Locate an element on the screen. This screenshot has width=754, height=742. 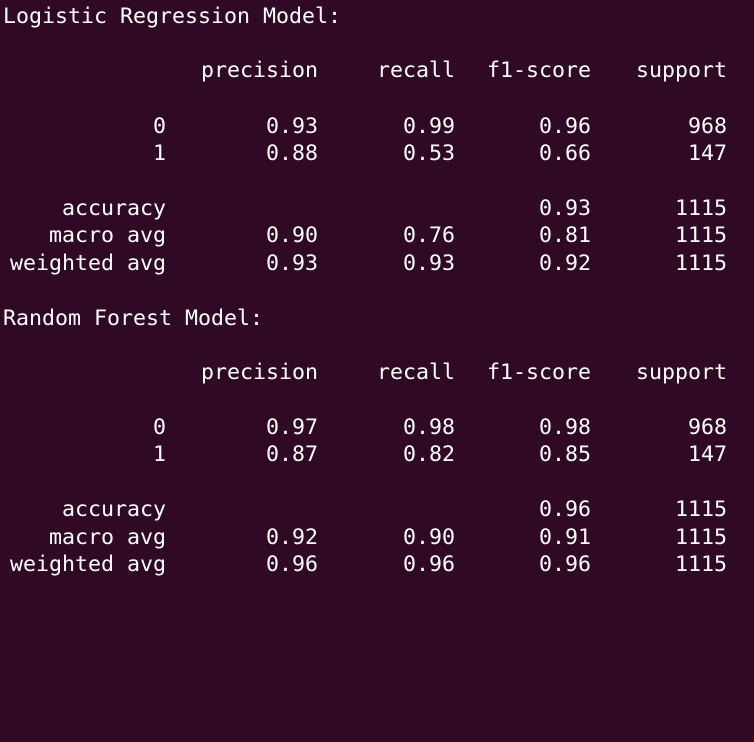
summary-row: weighted avg 0.93 0.93 0.92 1115 is located at coordinates (378, 263).